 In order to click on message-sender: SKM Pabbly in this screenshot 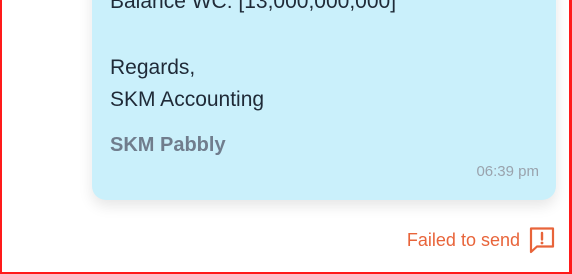, I will do `click(168, 145)`.